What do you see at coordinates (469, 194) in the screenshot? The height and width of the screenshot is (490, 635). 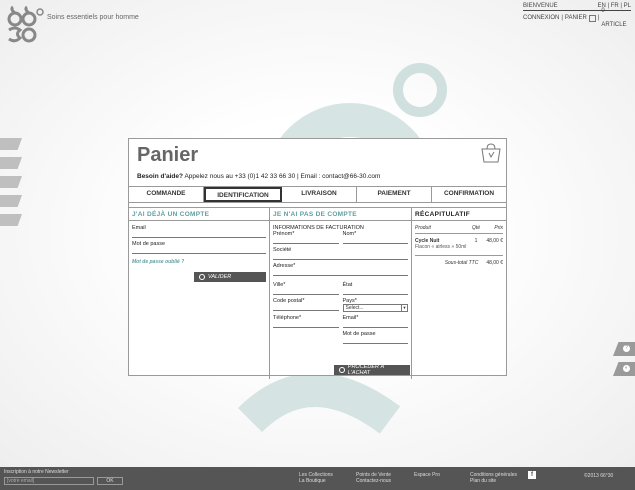 I see `step-confirmation: CONFIRMATION` at bounding box center [469, 194].